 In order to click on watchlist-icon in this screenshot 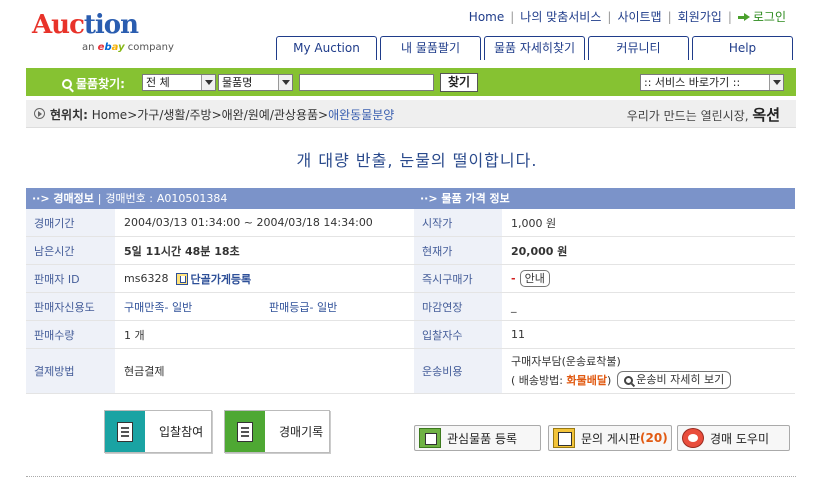, I will do `click(430, 438)`.